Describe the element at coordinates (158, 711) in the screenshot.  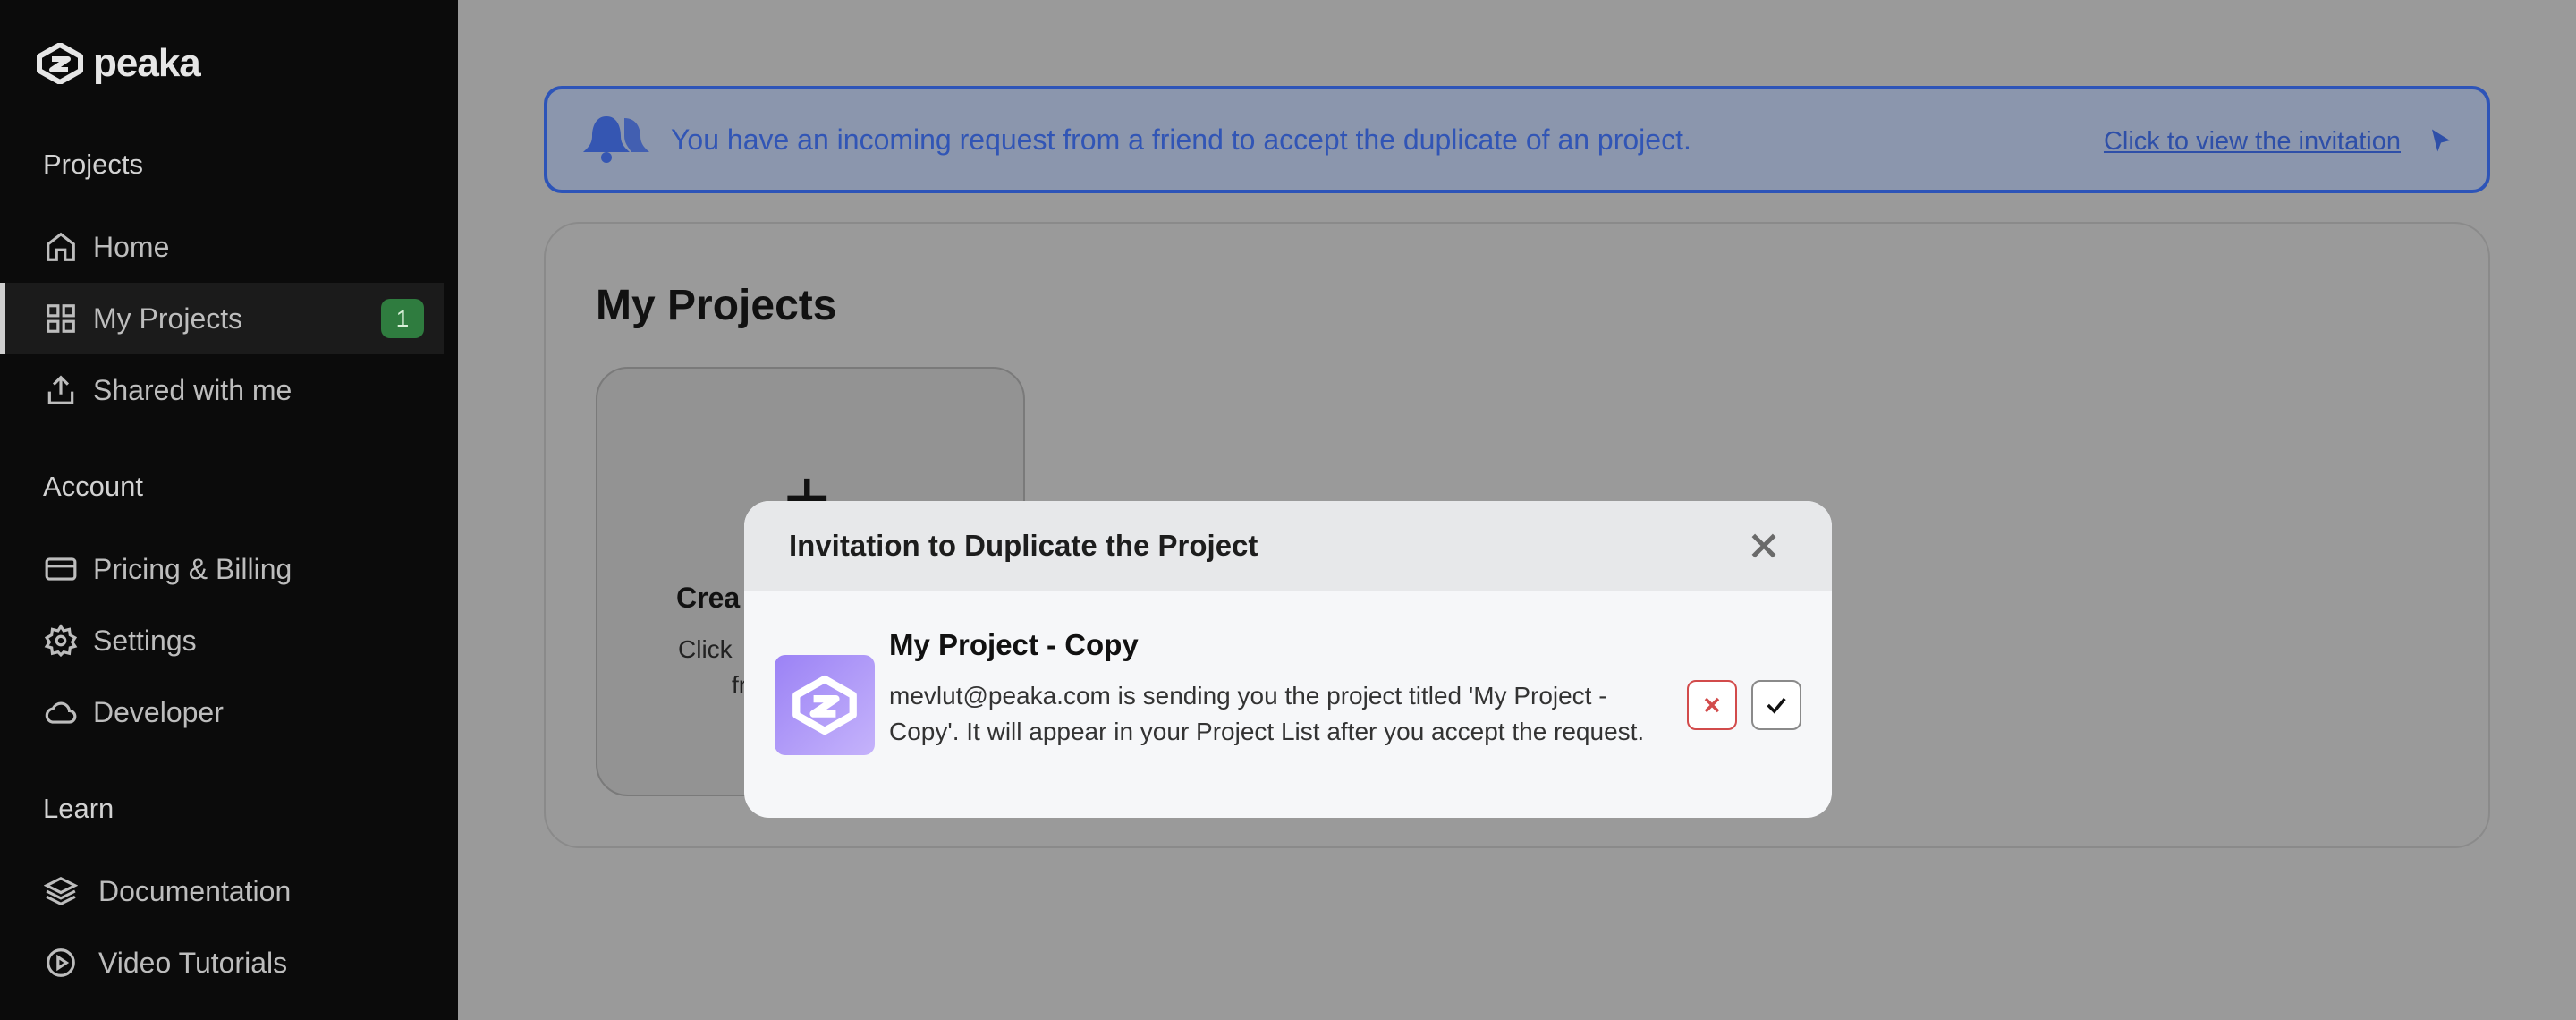
I see `sidebar-item-label: Developer` at that location.